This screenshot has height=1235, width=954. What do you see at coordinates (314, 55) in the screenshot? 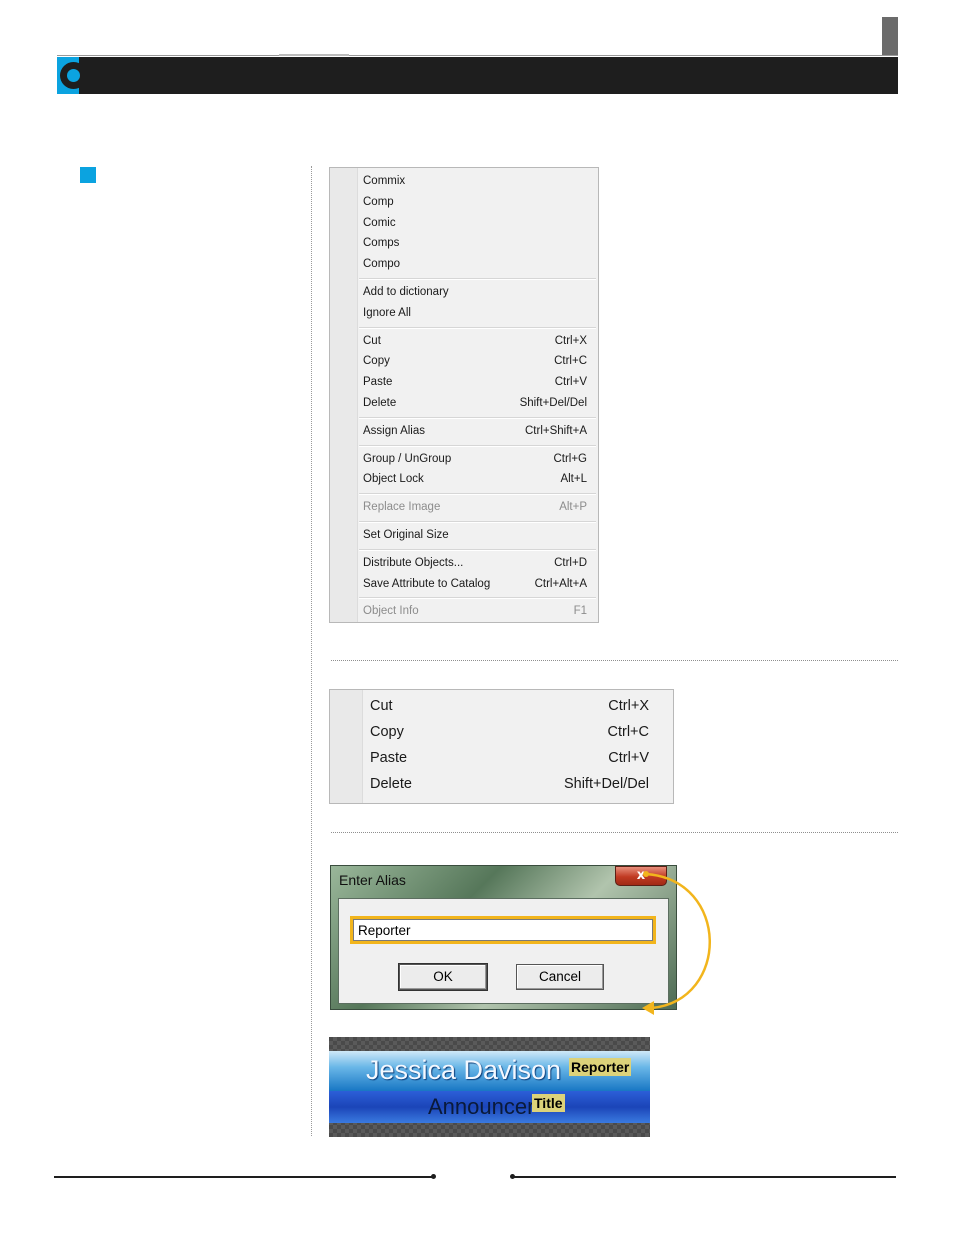
I see `header-tab-mark` at bounding box center [314, 55].